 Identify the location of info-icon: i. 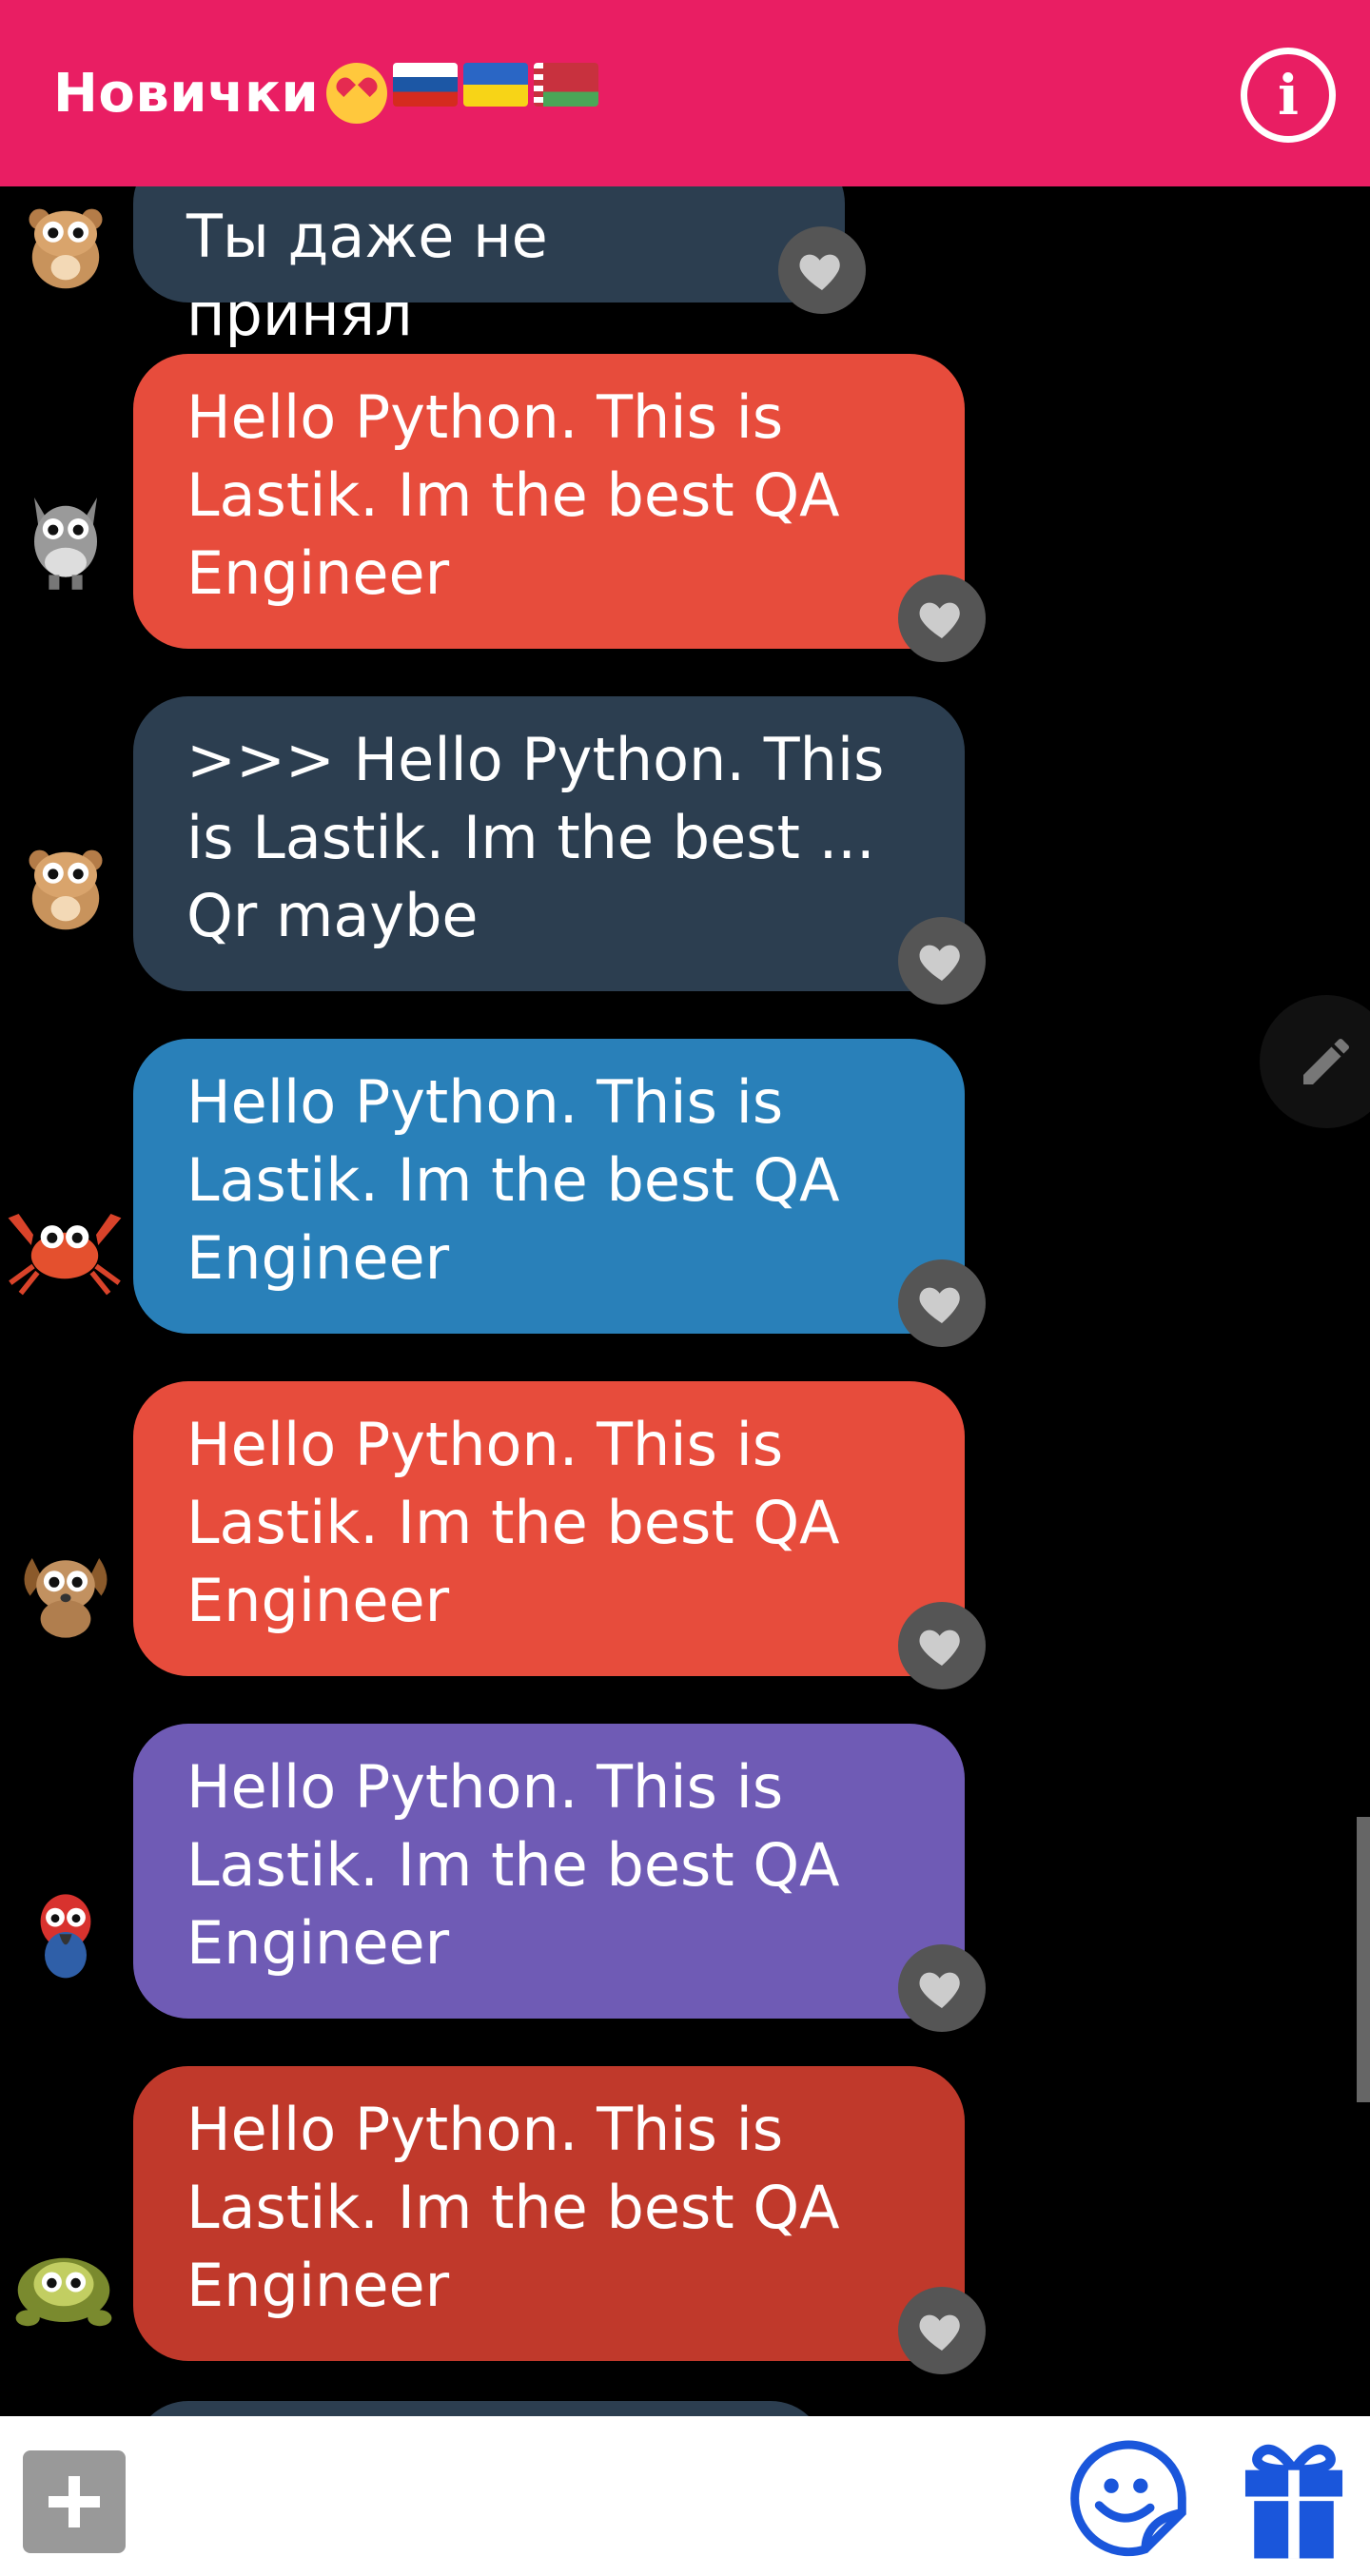
(1288, 95).